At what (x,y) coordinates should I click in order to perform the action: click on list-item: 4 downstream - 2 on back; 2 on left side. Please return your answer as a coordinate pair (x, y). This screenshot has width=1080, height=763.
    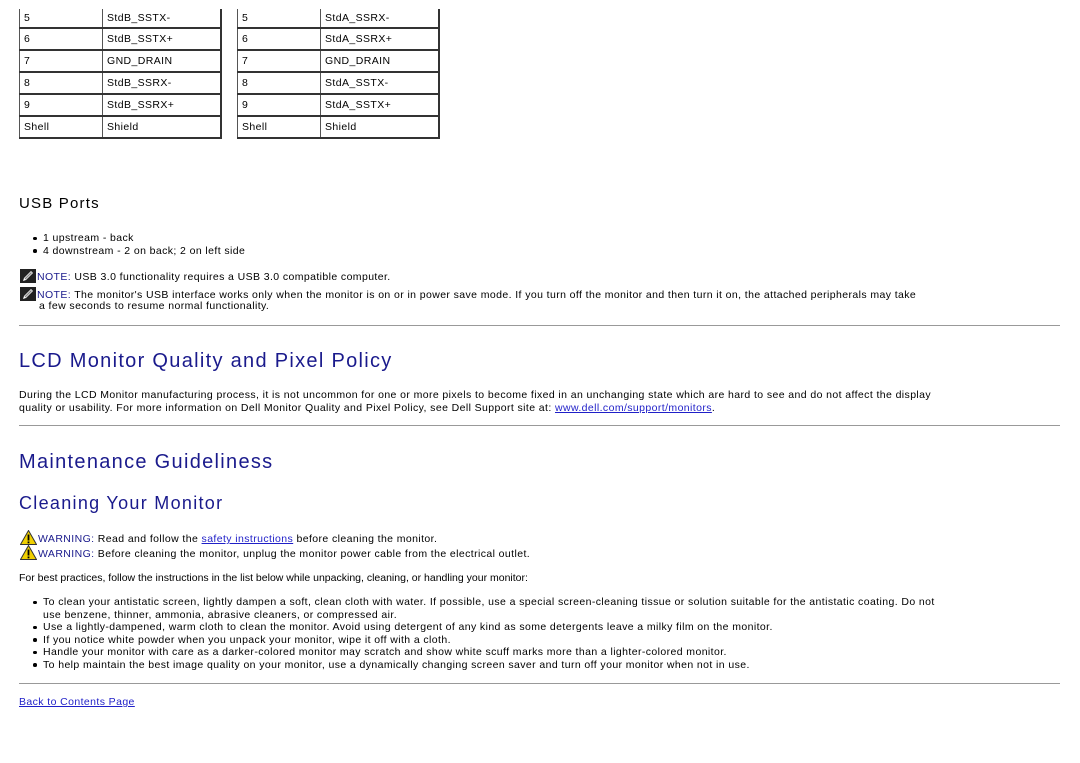
    Looking at the image, I should click on (139, 250).